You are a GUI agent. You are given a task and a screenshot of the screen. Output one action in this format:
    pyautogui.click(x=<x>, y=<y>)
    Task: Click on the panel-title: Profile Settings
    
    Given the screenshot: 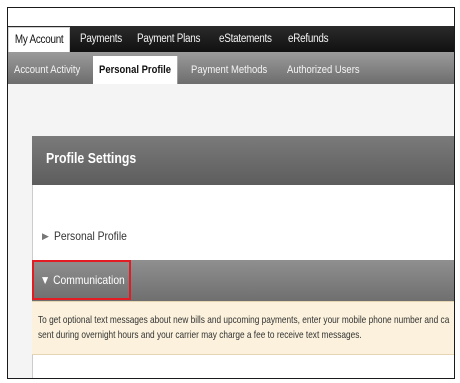 What is the action you would take?
    pyautogui.click(x=91, y=158)
    